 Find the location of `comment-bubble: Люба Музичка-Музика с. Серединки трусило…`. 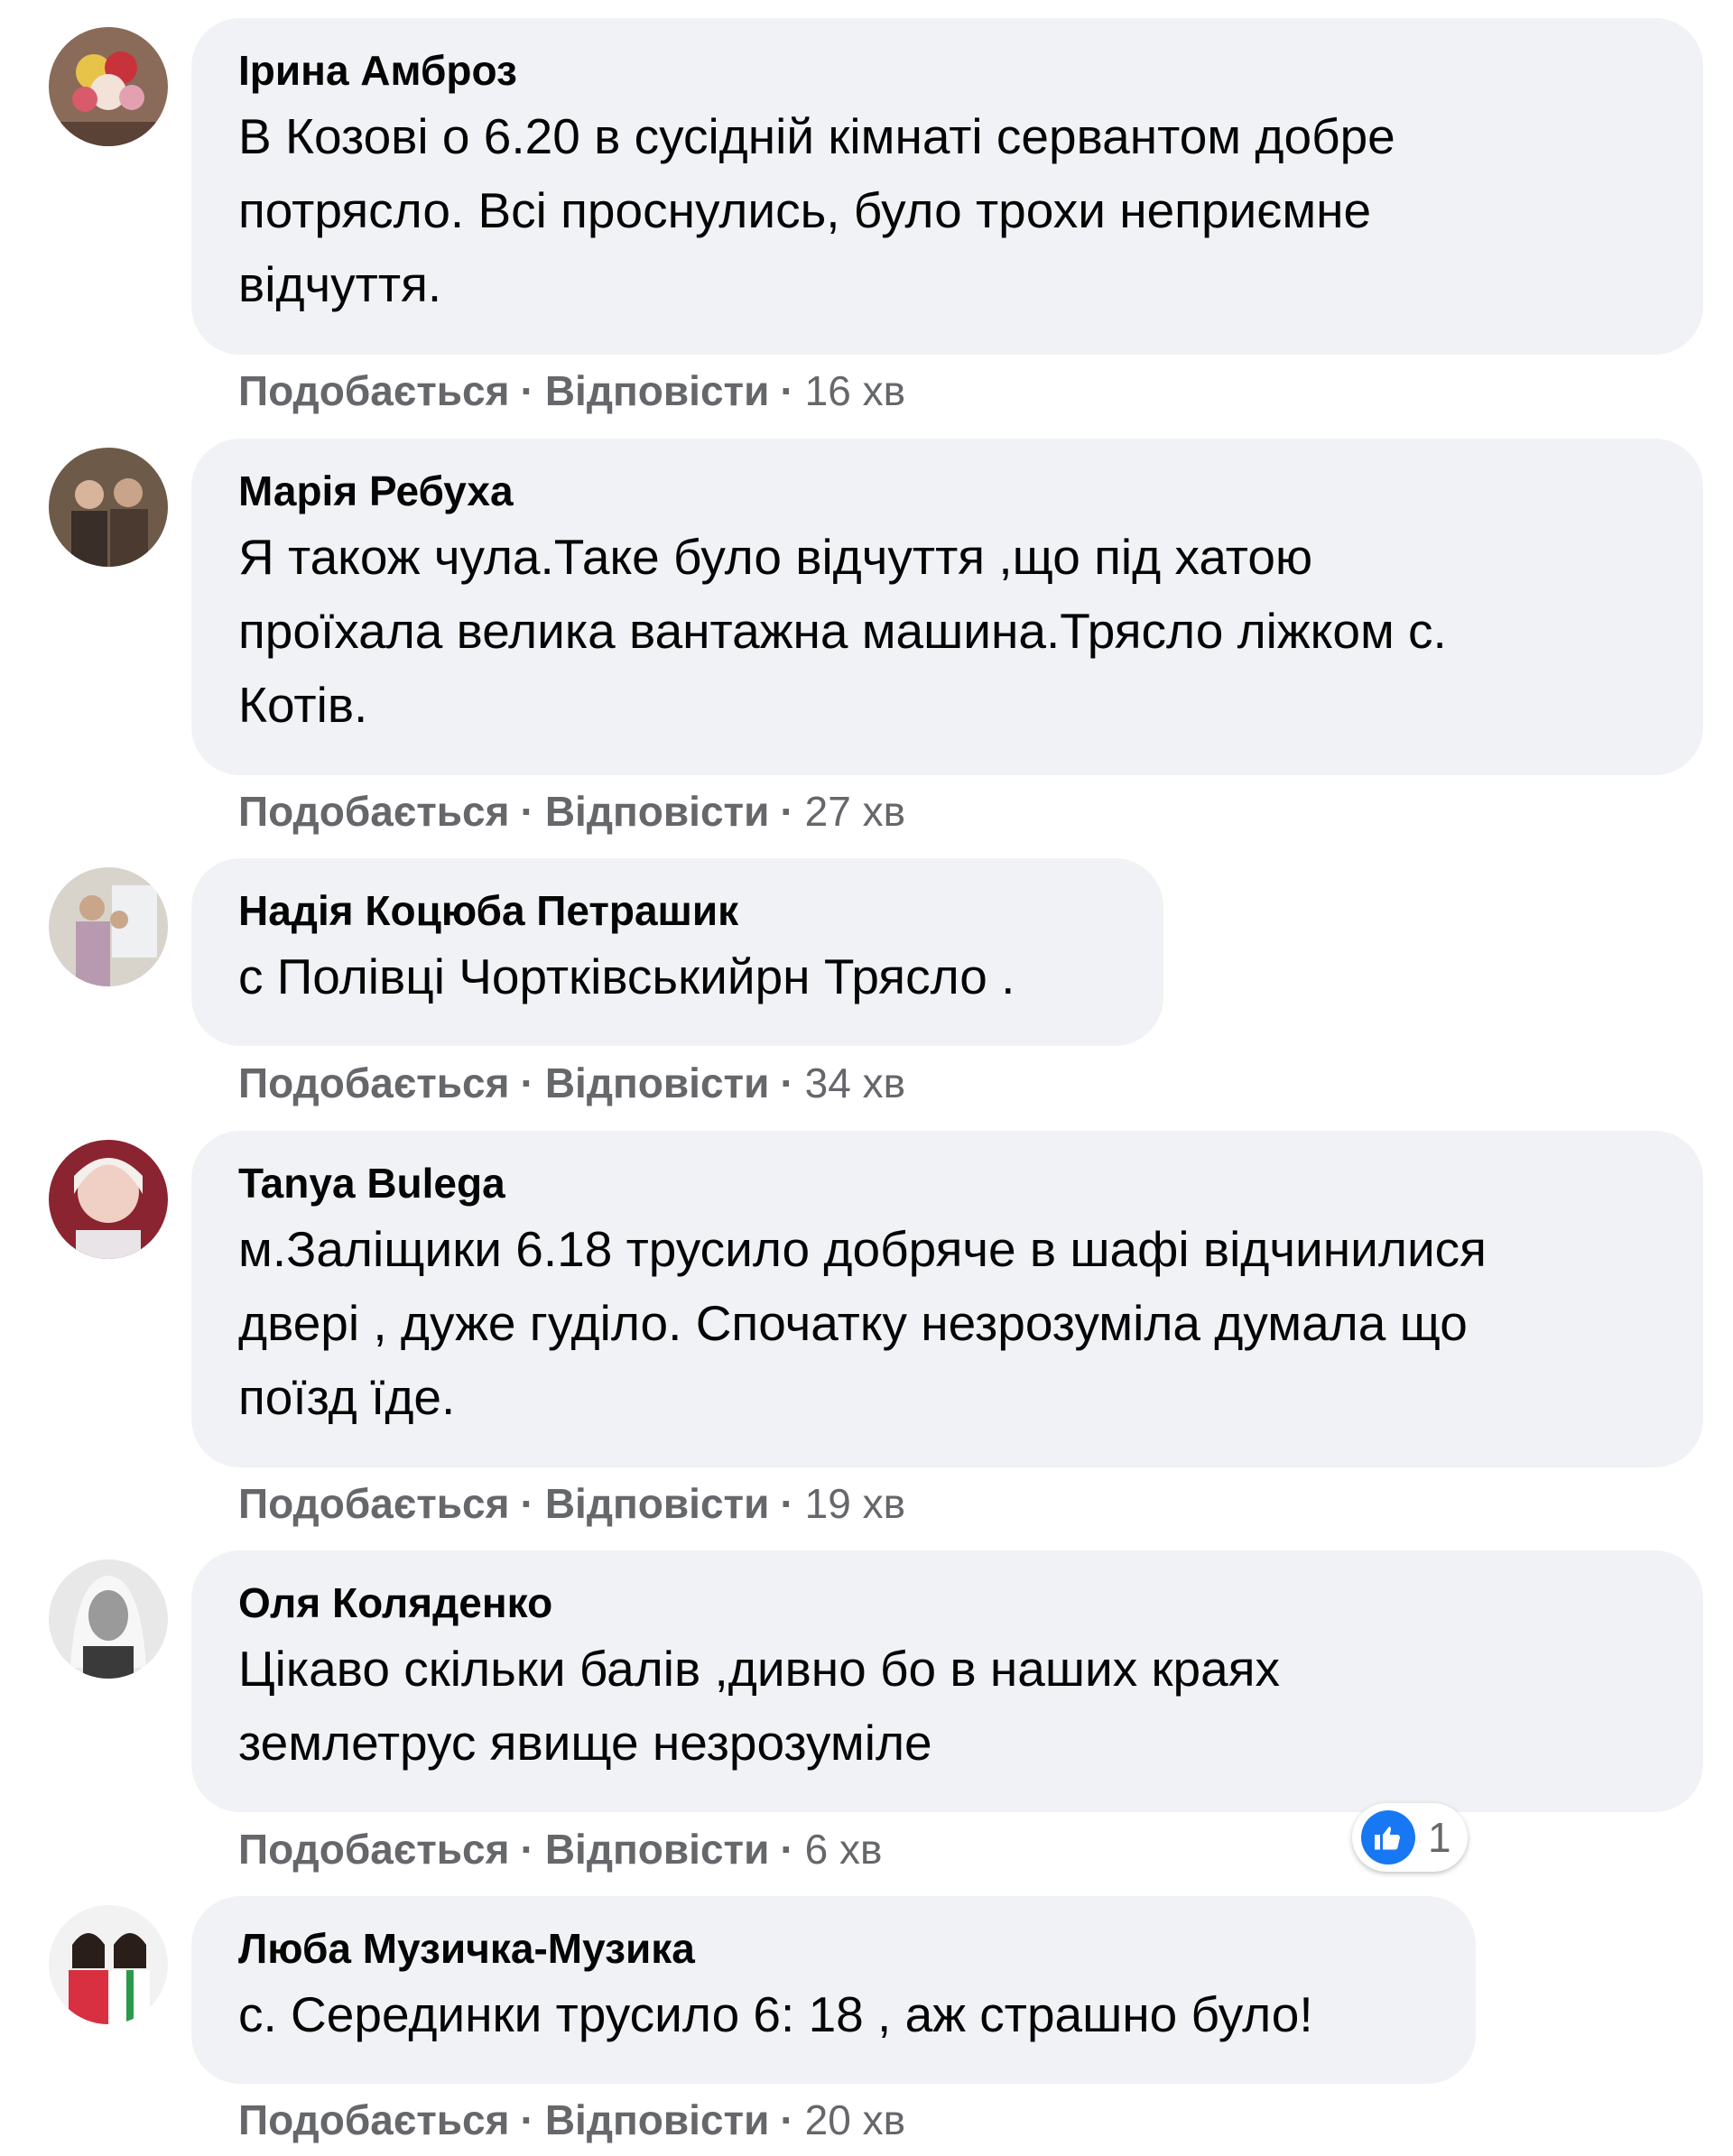

comment-bubble: Люба Музичка-Музика с. Серединки трусило… is located at coordinates (833, 1990).